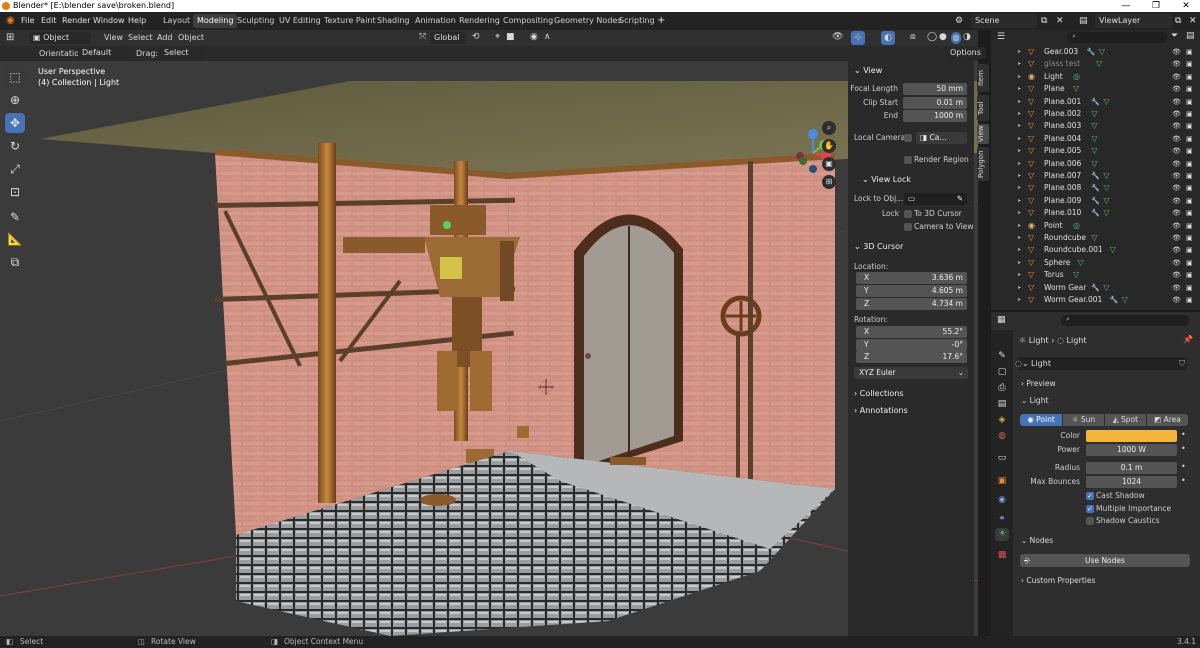  I want to click on outliner-item: ▸ ▽ Plane.002 ▽ 👁 ▣, so click(1095, 114).